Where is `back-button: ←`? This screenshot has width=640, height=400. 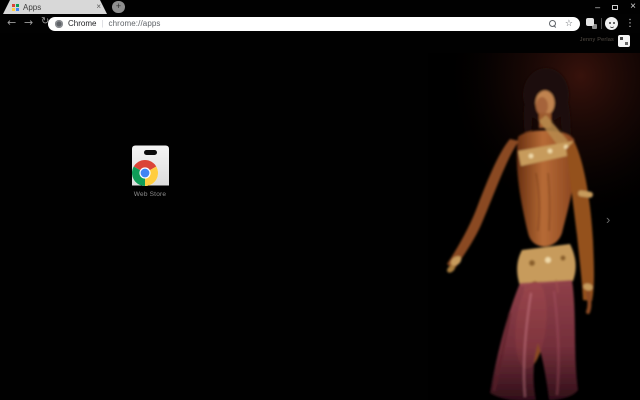 back-button: ← is located at coordinates (11, 22).